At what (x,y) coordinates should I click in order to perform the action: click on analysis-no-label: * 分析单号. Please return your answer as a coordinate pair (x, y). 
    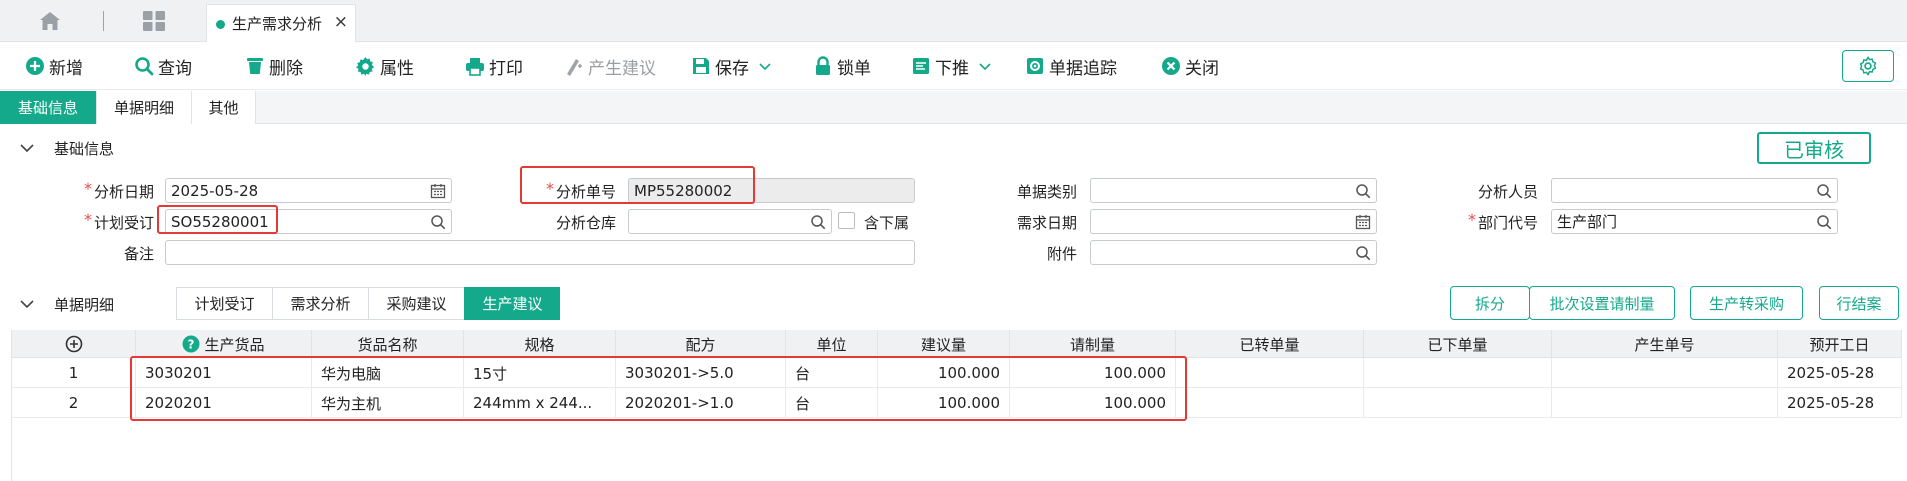
    Looking at the image, I should click on (580, 189).